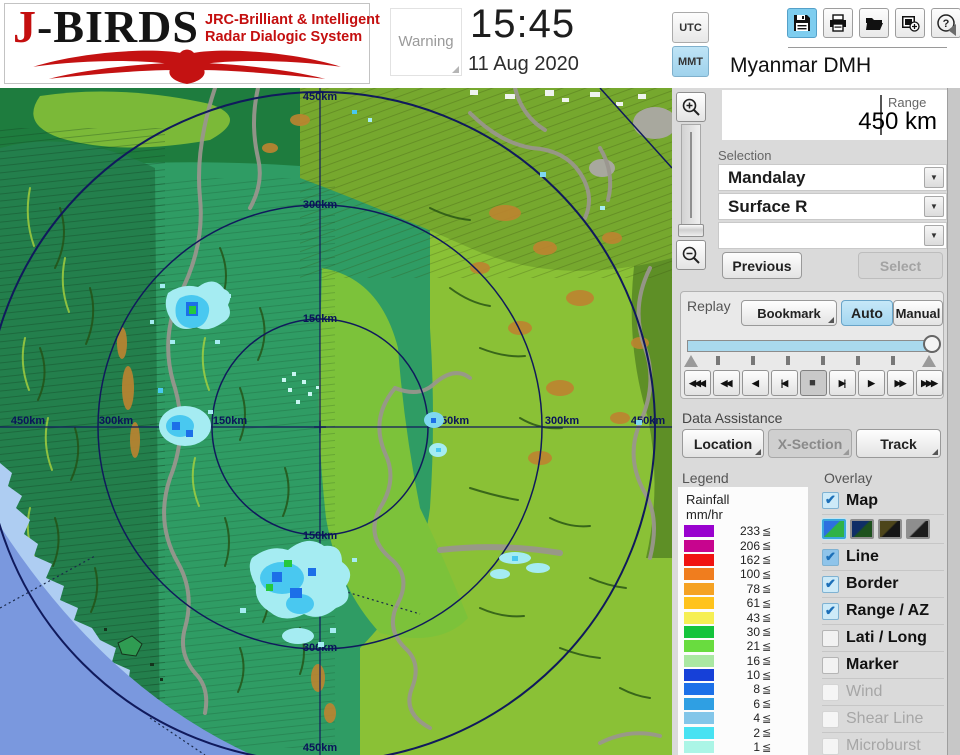  Describe the element at coordinates (929, 383) in the screenshot. I see `jump-last-button: ▶▶▶` at that location.